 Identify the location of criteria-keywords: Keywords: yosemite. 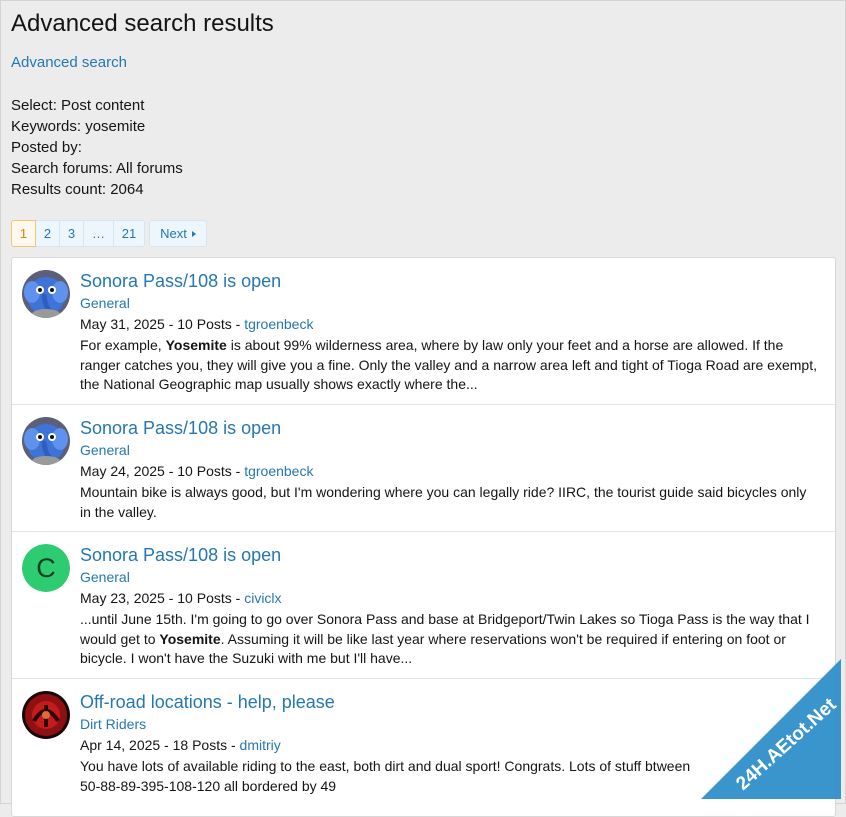
(78, 126).